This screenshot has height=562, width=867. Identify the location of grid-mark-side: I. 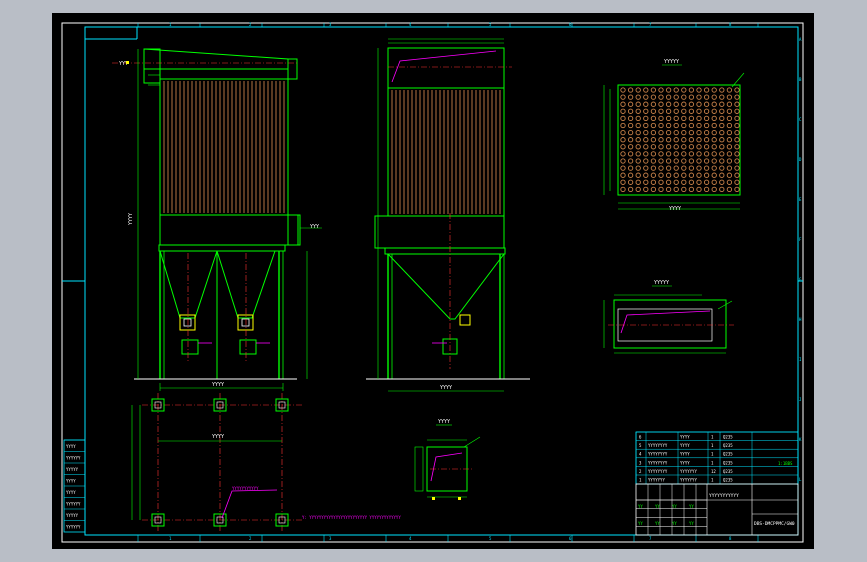
(800, 359).